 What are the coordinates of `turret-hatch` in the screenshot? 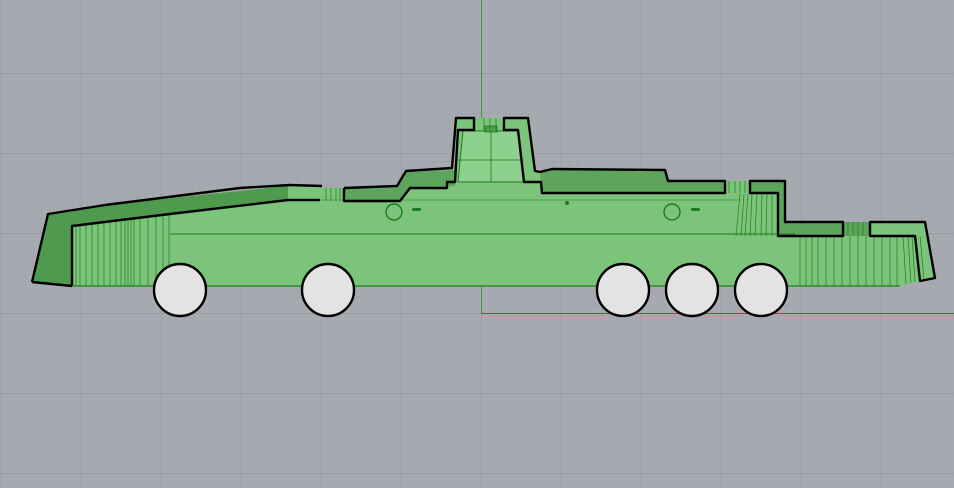 It's located at (491, 129).